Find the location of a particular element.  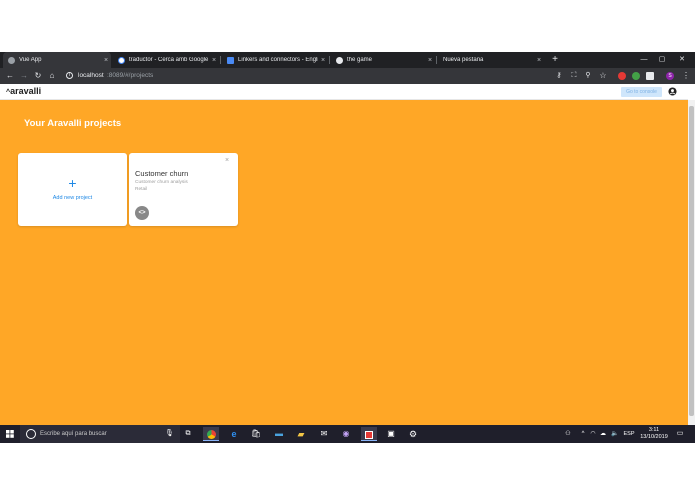

media-player-icon: ◉ is located at coordinates (346, 434).